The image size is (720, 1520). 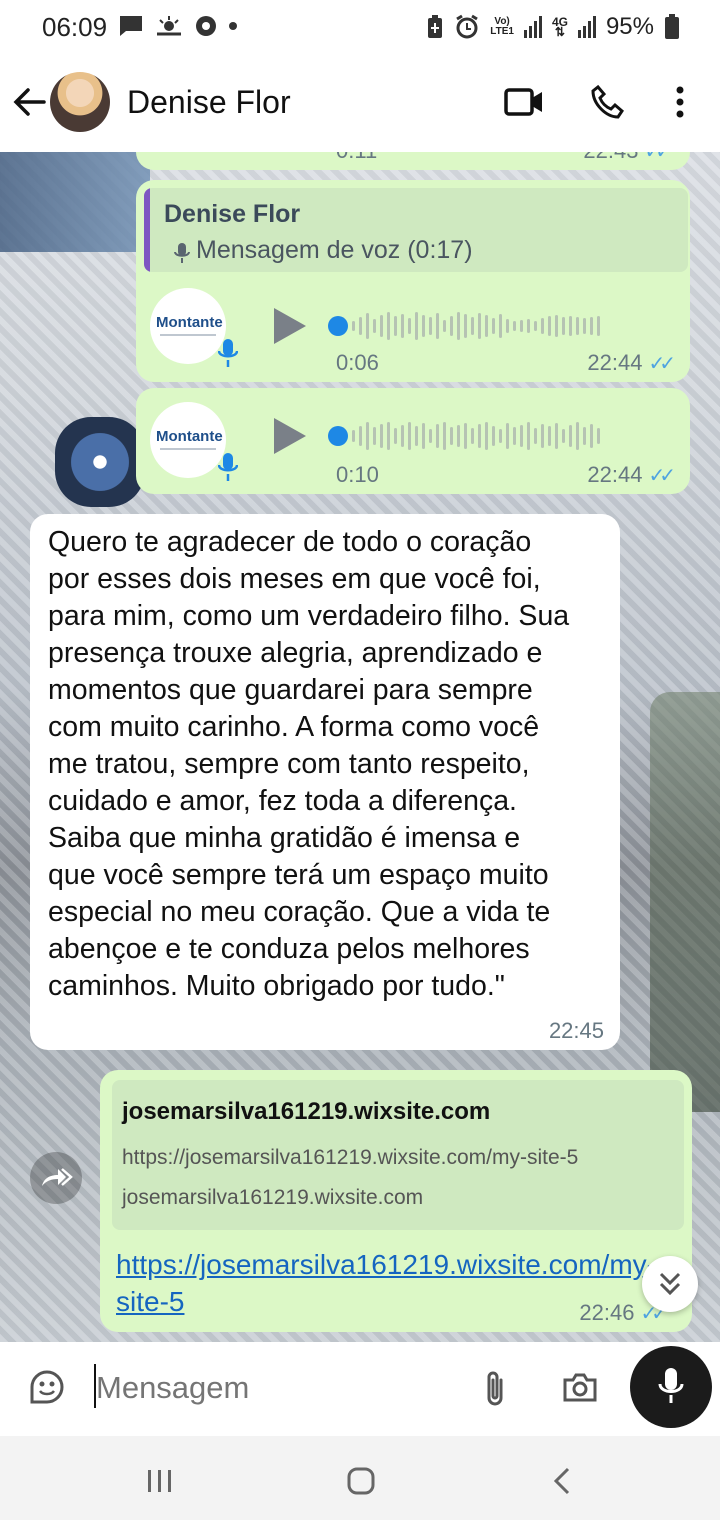 What do you see at coordinates (357, 474) in the screenshot?
I see `voice-duration: 0:10` at bounding box center [357, 474].